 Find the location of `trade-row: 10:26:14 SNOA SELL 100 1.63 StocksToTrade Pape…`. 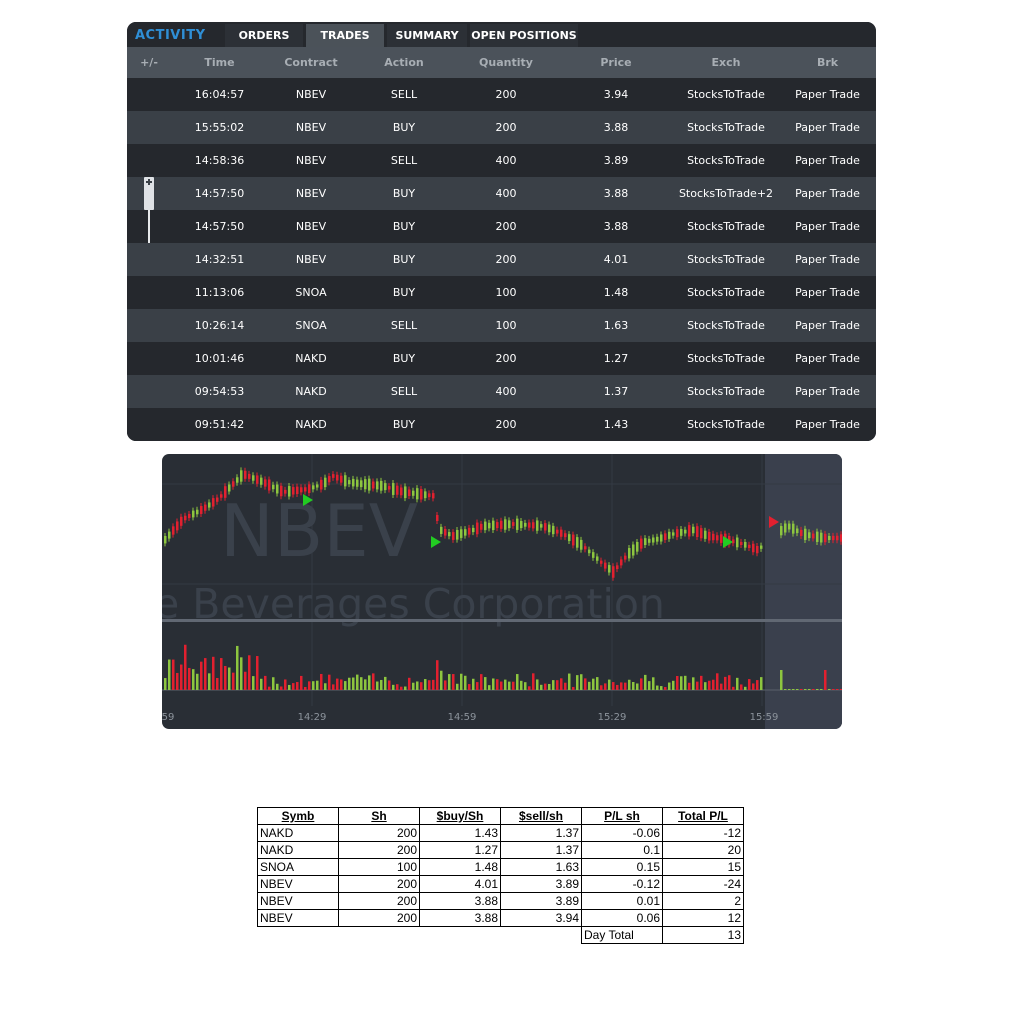

trade-row: 10:26:14 SNOA SELL 100 1.63 StocksToTrade Pape… is located at coordinates (501, 325).